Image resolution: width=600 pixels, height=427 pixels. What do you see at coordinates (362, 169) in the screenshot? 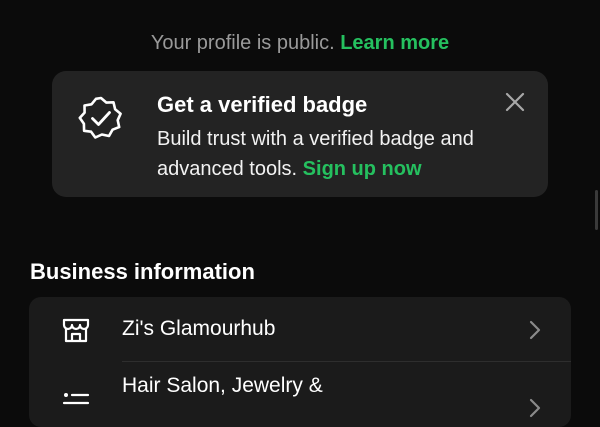
I see `sign-up-now-link: Sign up now` at bounding box center [362, 169].